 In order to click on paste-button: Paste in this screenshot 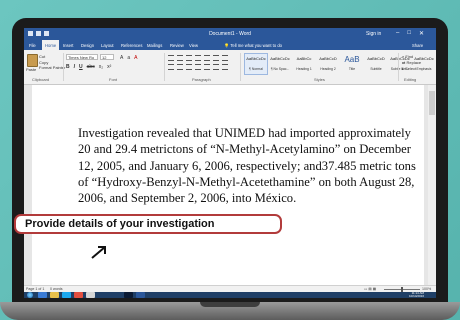, I will do `click(31, 69)`.